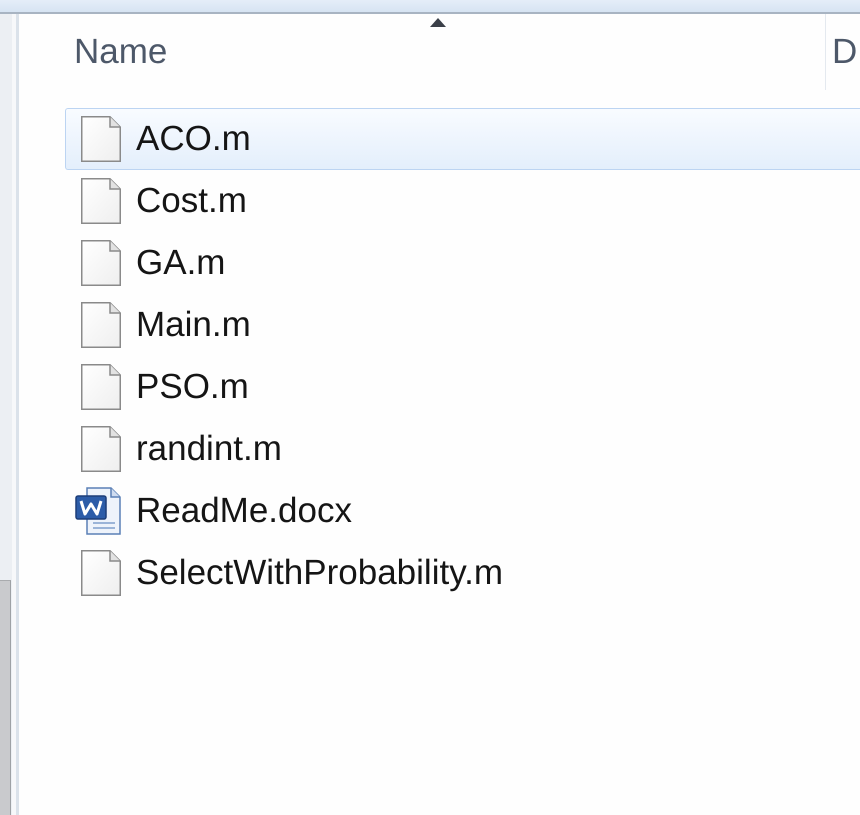 This screenshot has height=815, width=860. I want to click on column-header: Name, so click(422, 52).